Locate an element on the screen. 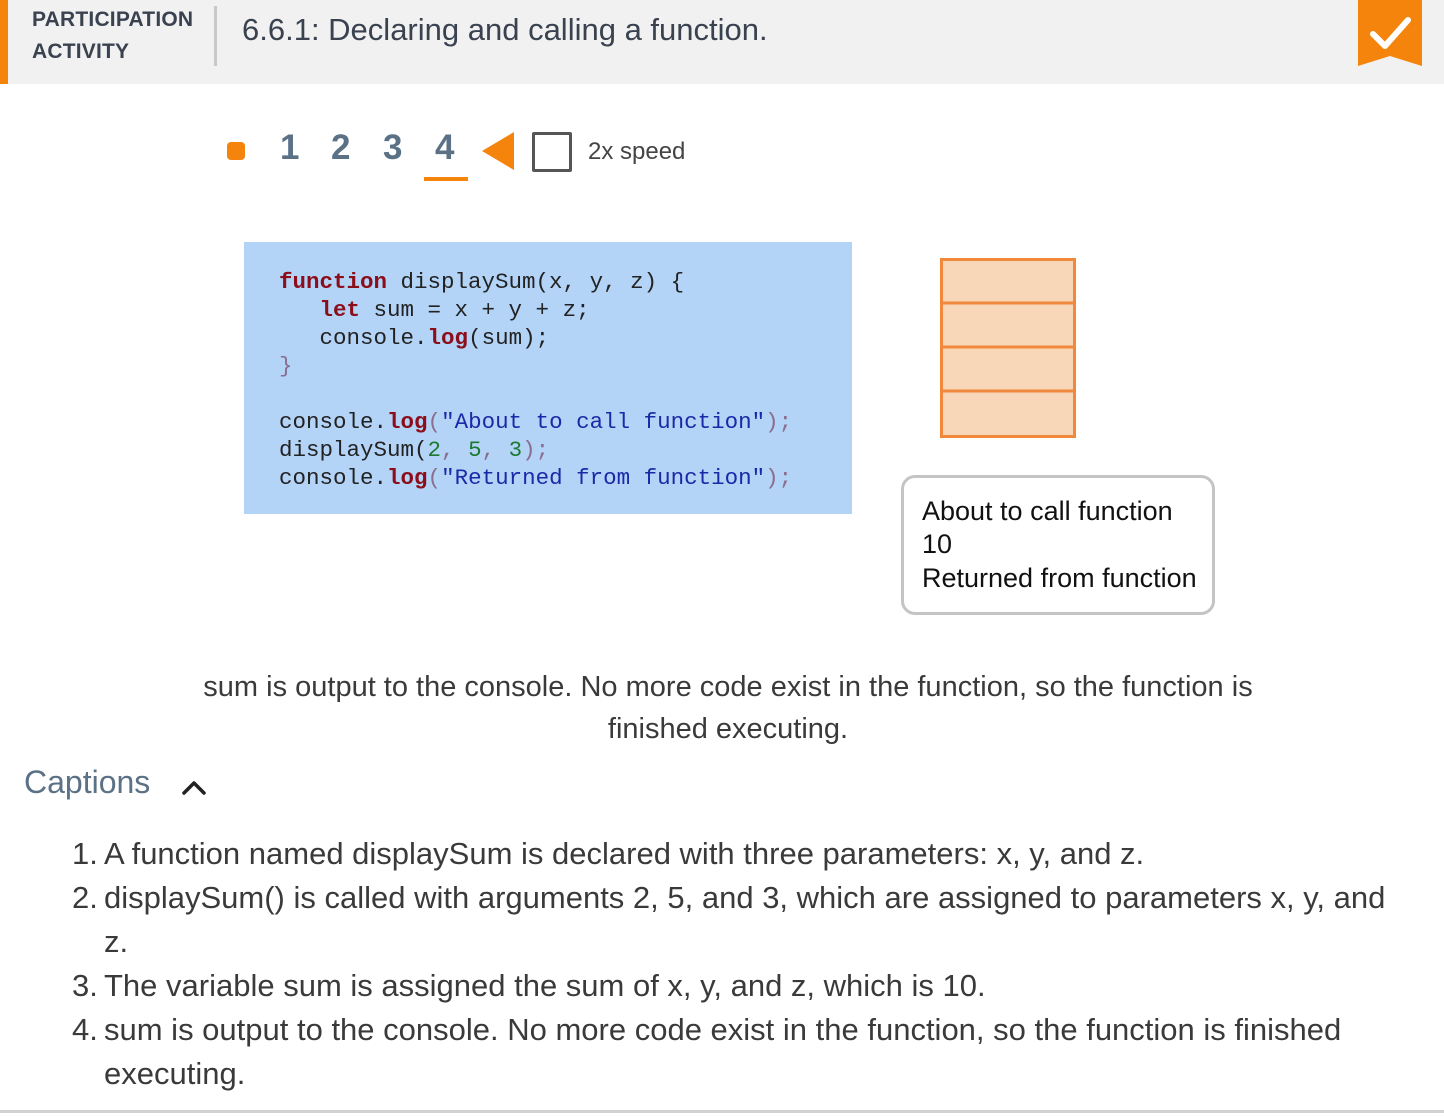 The image size is (1444, 1116). step-3-button: 3 is located at coordinates (392, 148).